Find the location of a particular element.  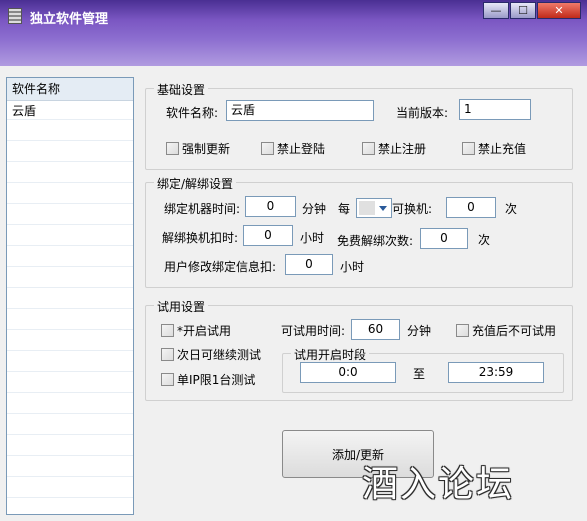

dropdown-value is located at coordinates (367, 208).